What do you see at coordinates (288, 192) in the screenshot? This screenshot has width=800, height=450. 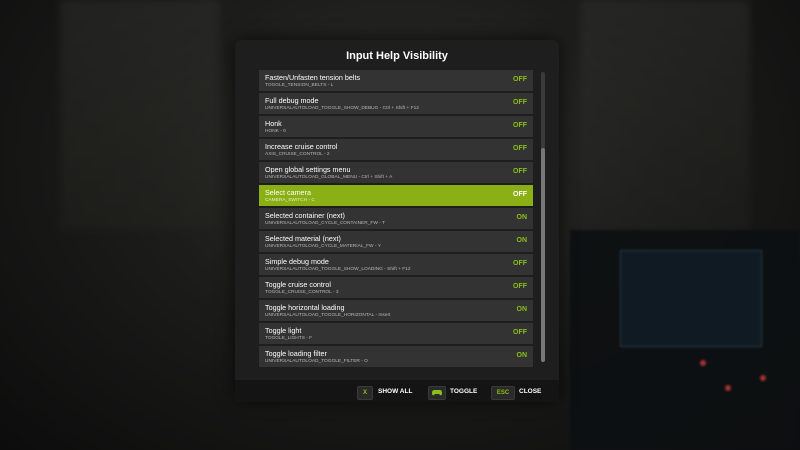 I see `action-title: Select camera` at bounding box center [288, 192].